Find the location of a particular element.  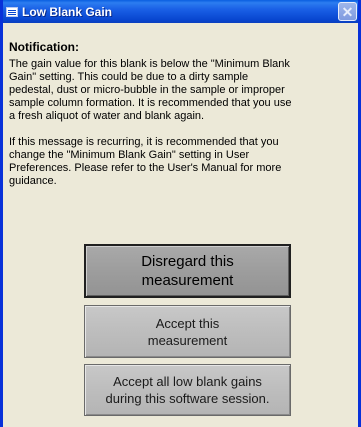

notification-heading: Notification: is located at coordinates (44, 47).